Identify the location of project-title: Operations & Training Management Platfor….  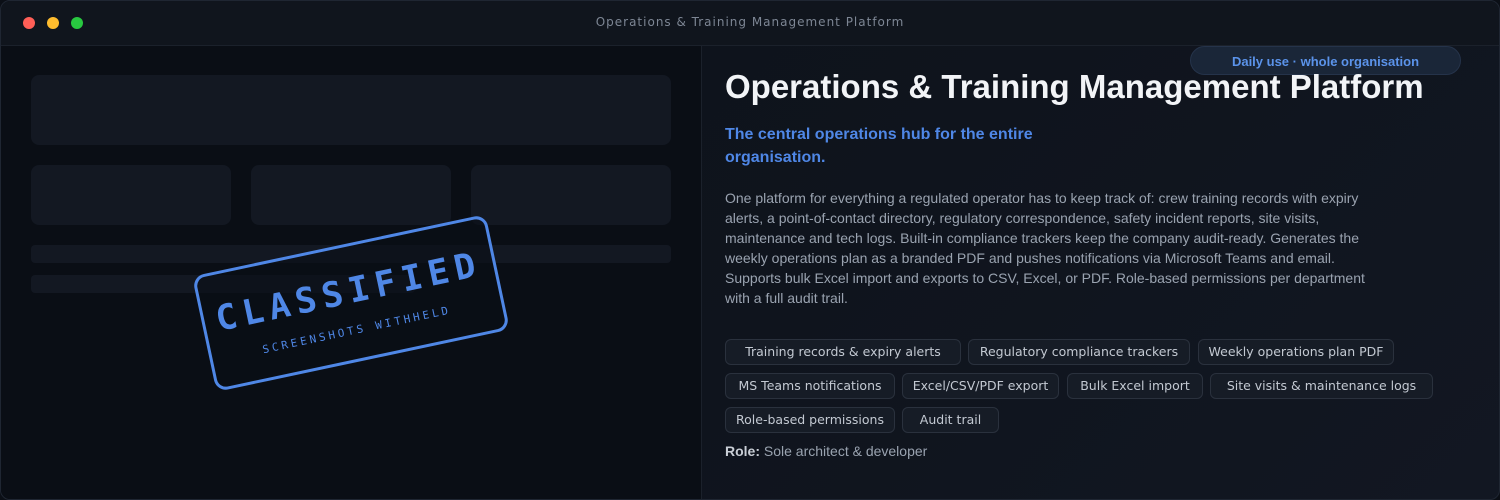
(1074, 86).